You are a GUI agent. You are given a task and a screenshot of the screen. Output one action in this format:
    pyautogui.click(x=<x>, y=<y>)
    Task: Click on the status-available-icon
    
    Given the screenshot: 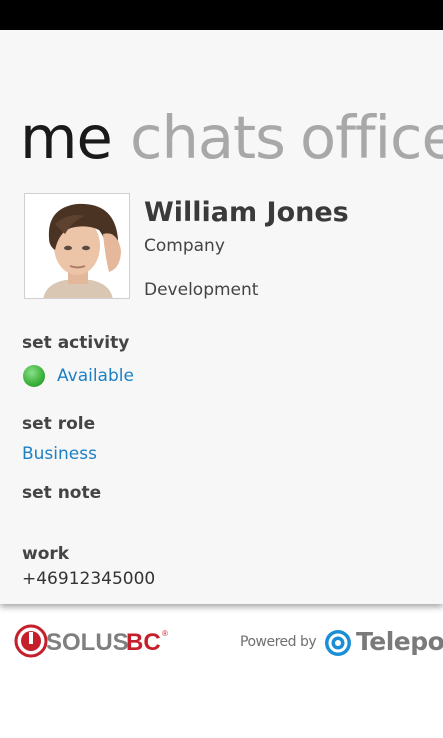 What is the action you would take?
    pyautogui.click(x=34, y=376)
    